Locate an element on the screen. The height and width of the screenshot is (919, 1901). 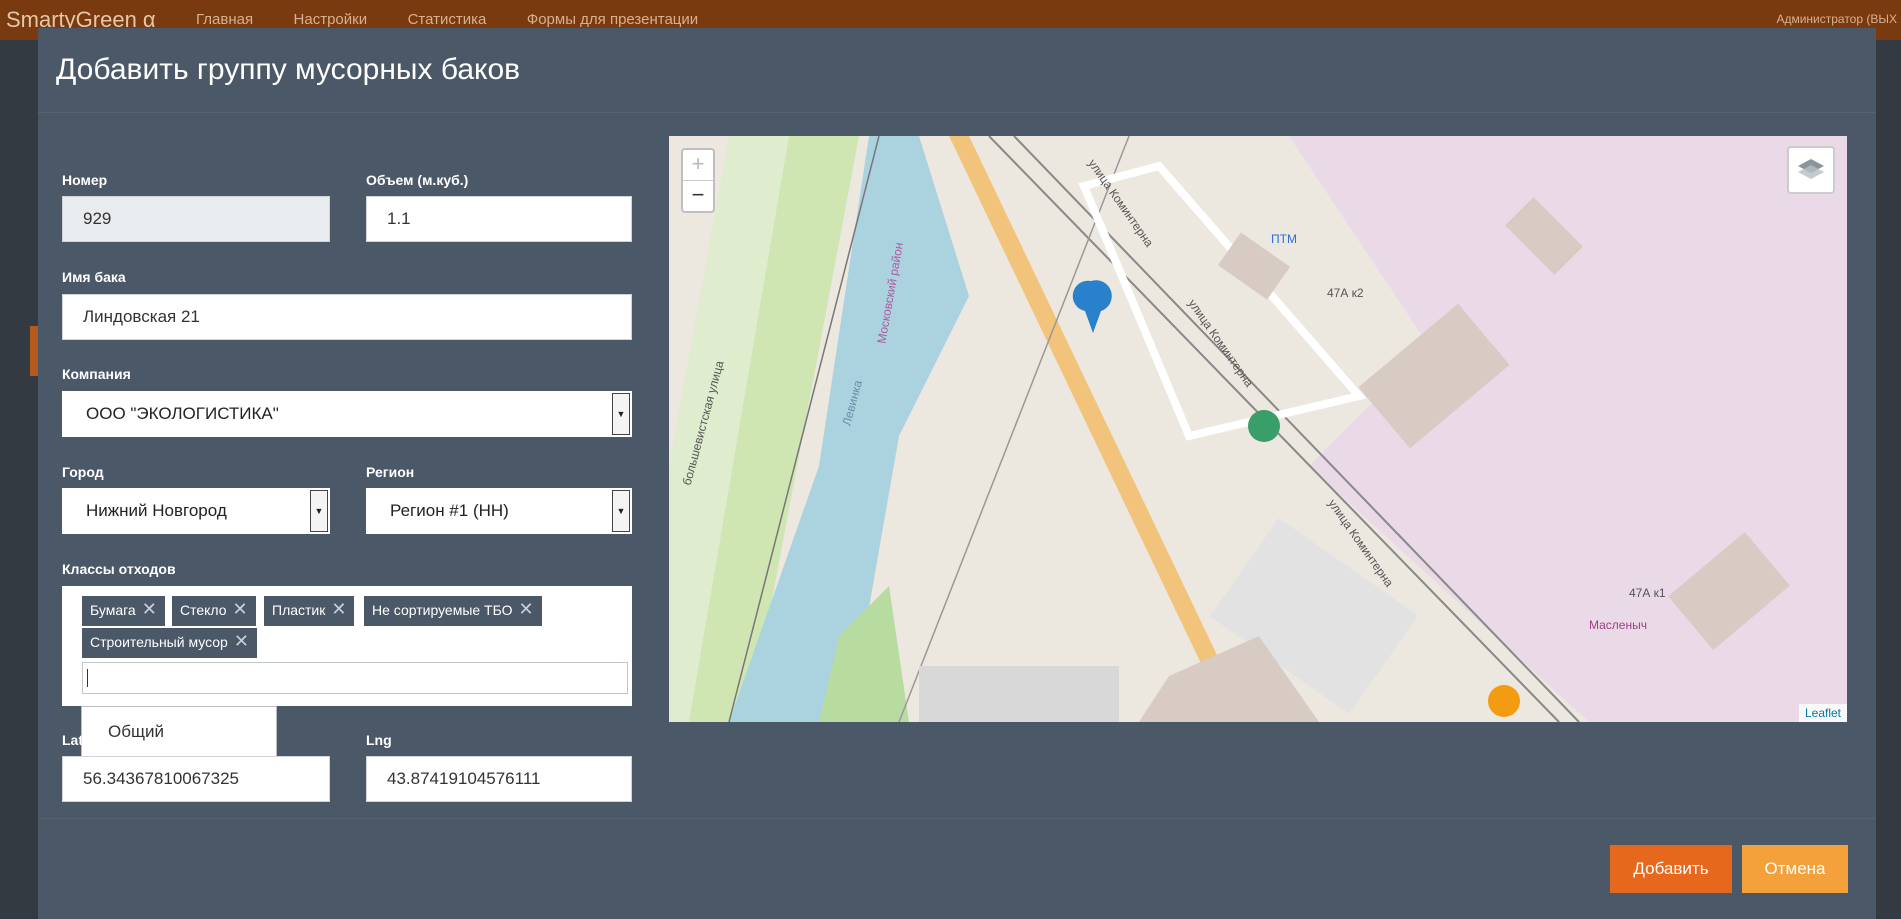
city-select: Нижний Новгород ▼ is located at coordinates (196, 511).